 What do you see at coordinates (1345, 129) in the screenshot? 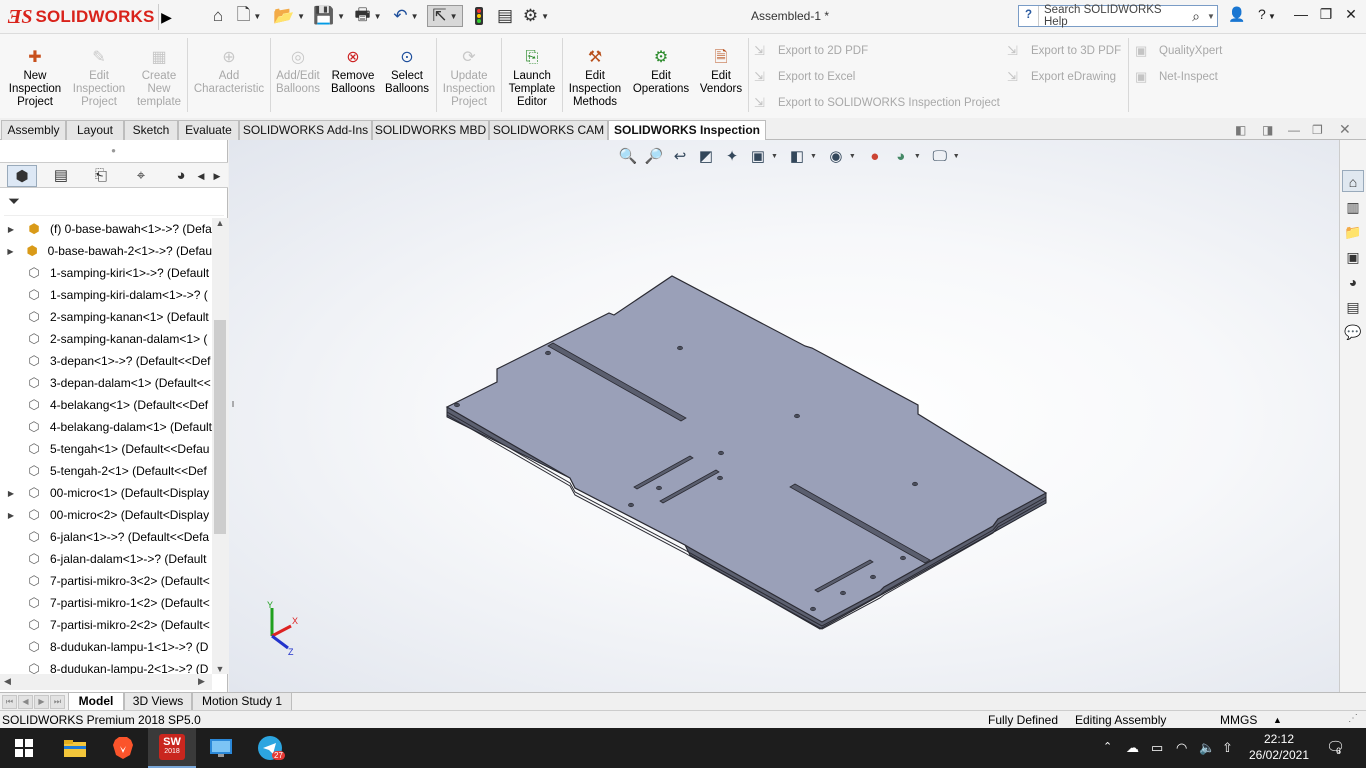
I see `doc-close-button: ✕` at bounding box center [1345, 129].